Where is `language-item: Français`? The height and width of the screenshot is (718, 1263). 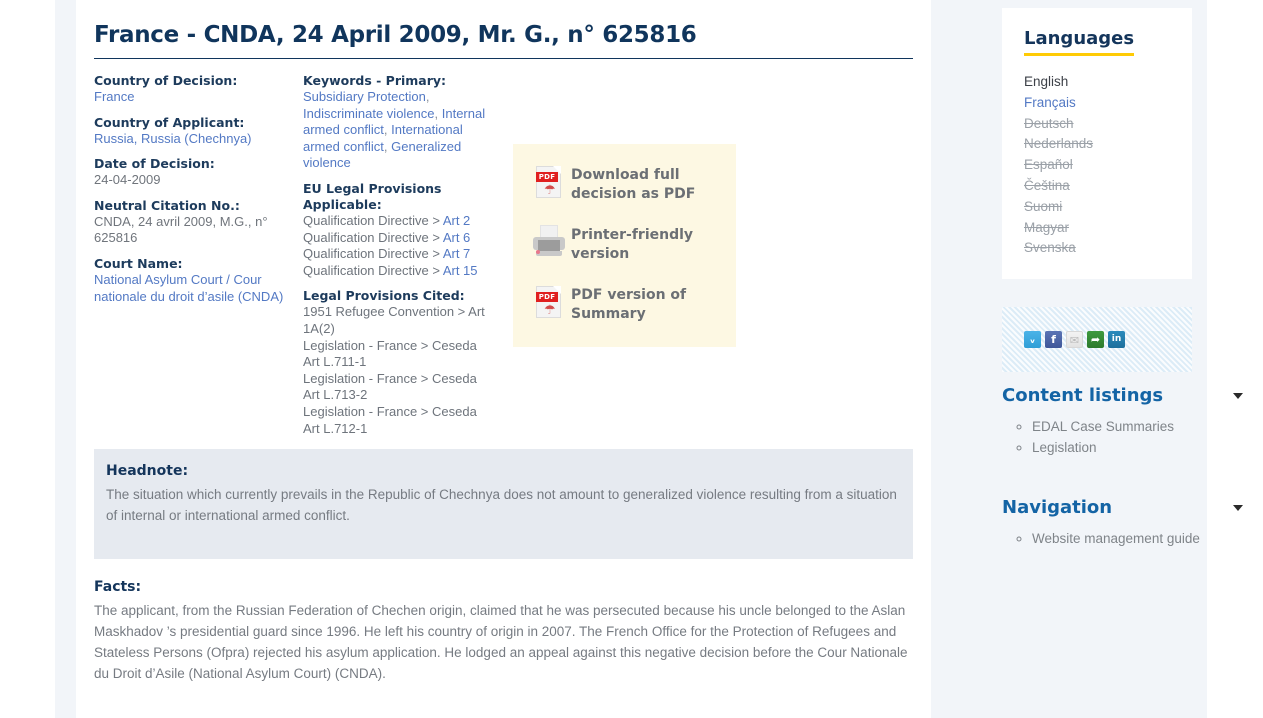 language-item: Français is located at coordinates (1097, 103).